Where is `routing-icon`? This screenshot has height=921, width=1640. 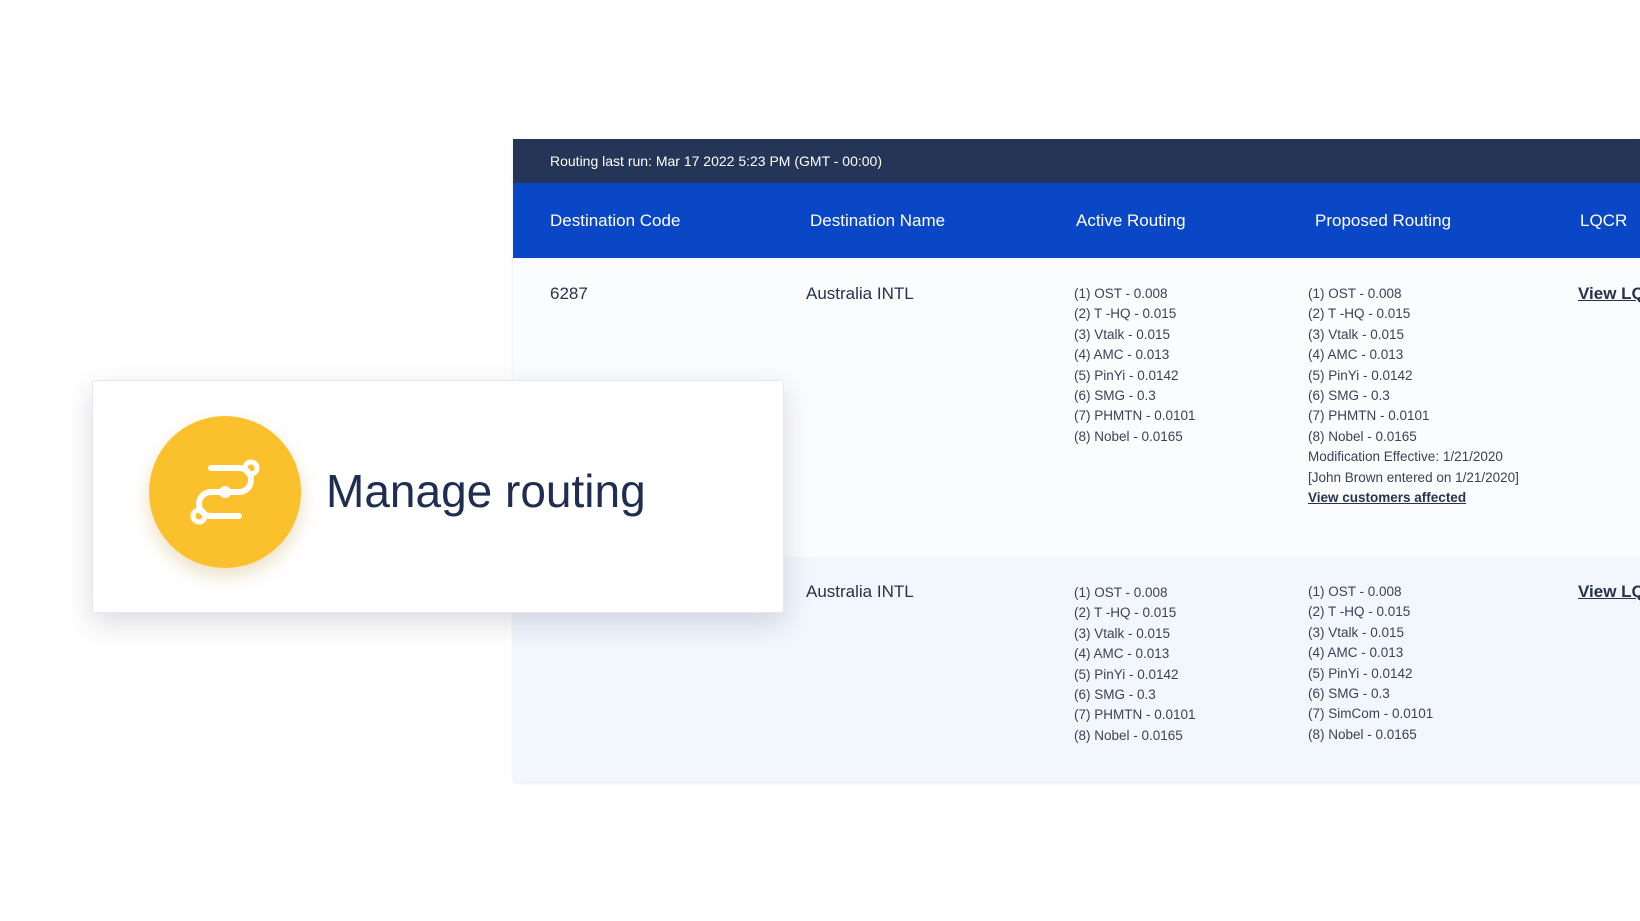 routing-icon is located at coordinates (225, 492).